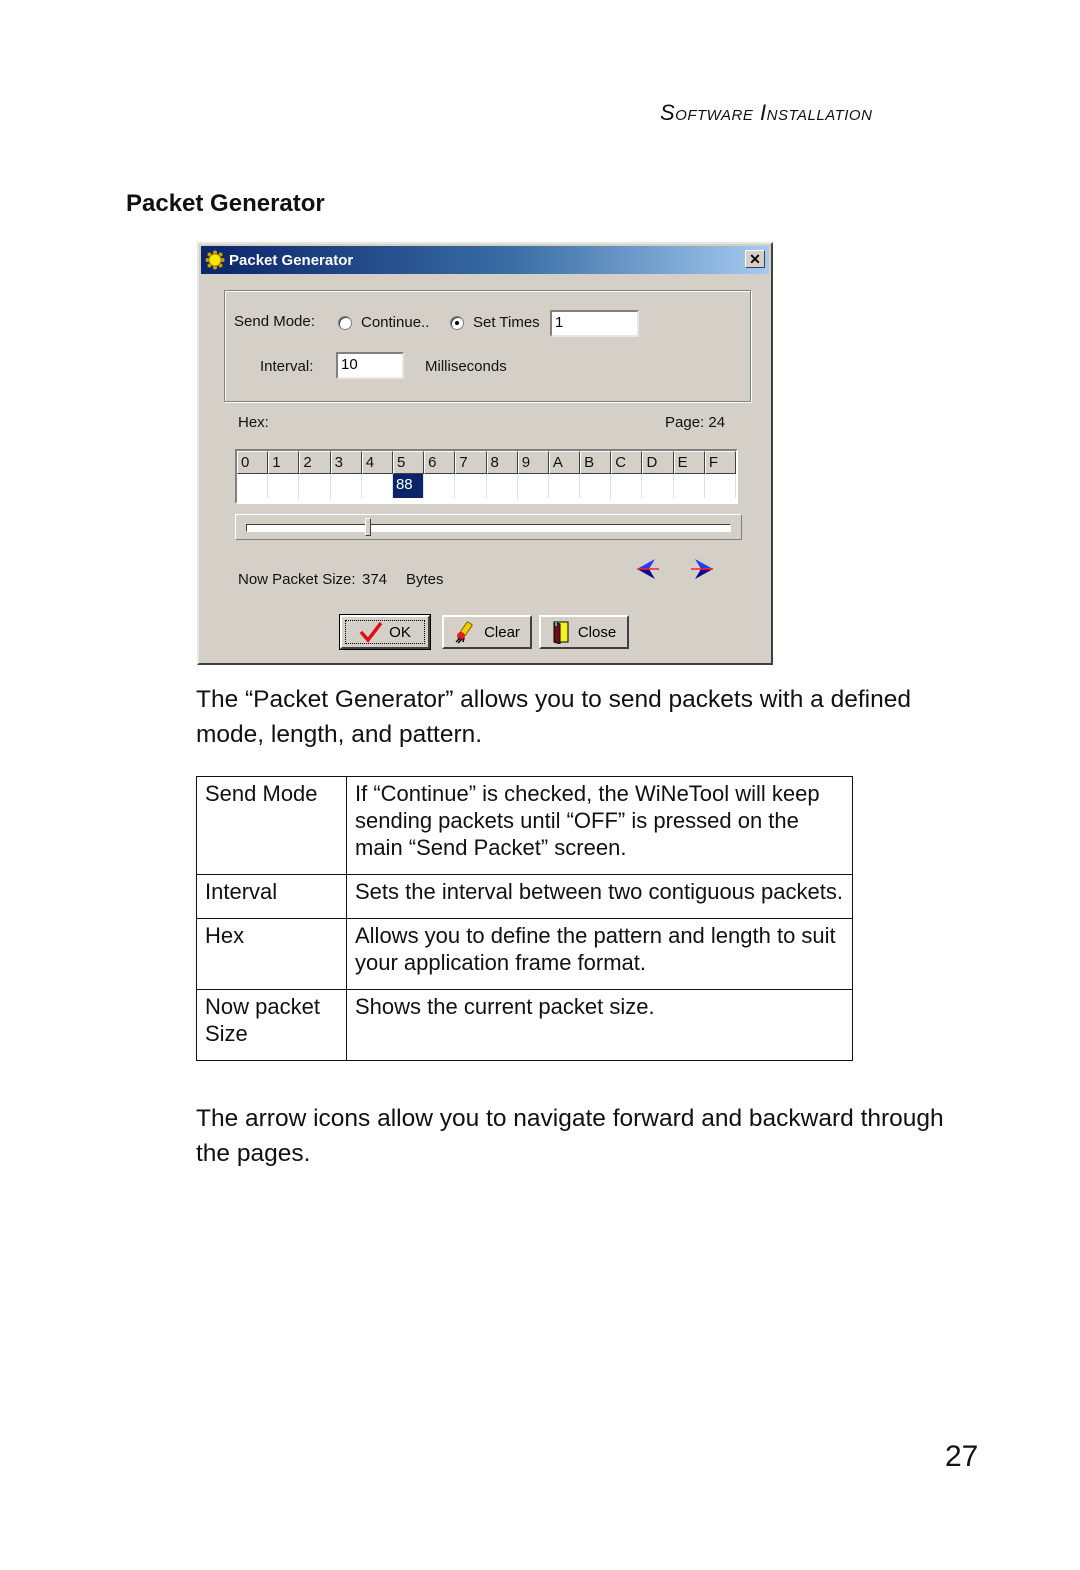 This screenshot has height=1570, width=1080. What do you see at coordinates (367, 527) in the screenshot?
I see `slider-thumb` at bounding box center [367, 527].